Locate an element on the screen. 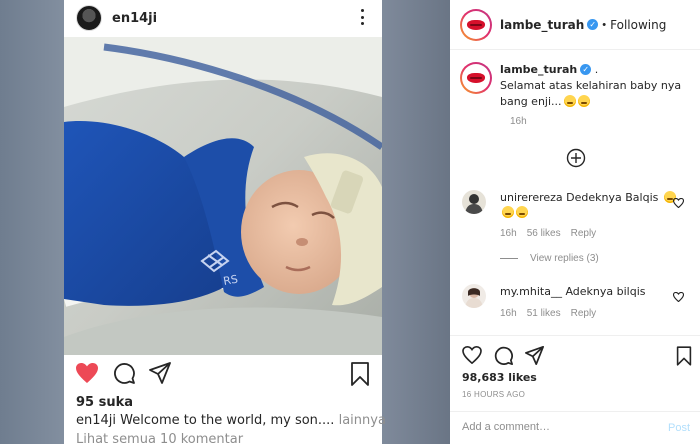 The height and width of the screenshot is (444, 700). caption-time: 16h is located at coordinates (518, 121).